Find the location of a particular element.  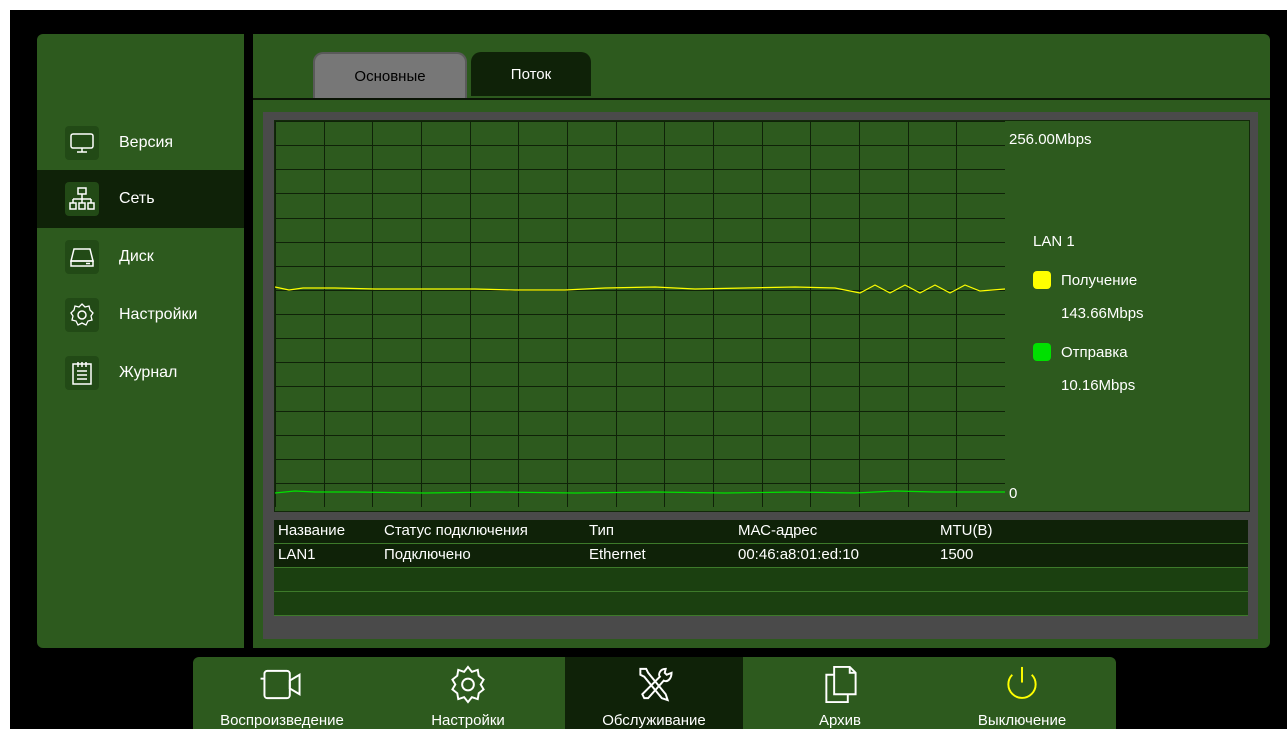

table-cell: Подключено is located at coordinates (427, 554).